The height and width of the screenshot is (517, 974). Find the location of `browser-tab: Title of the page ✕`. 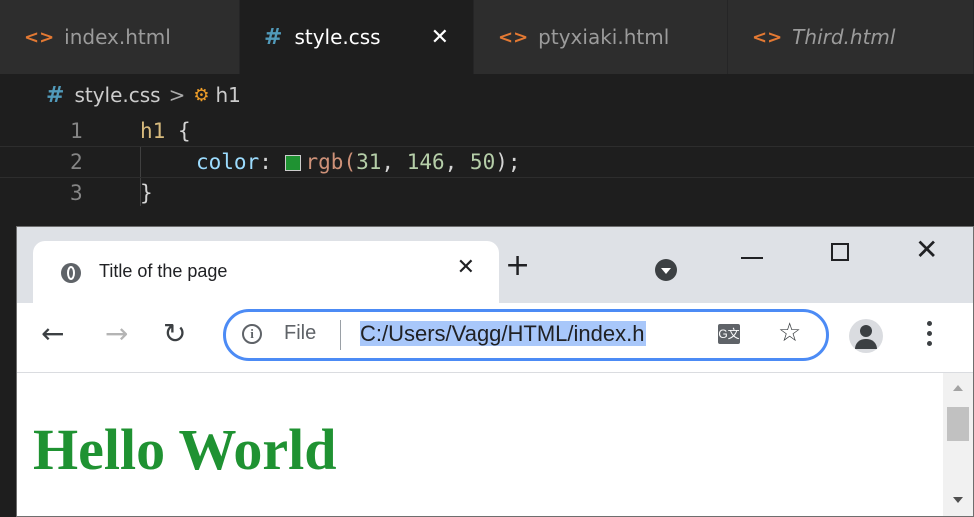

browser-tab: Title of the page ✕ is located at coordinates (266, 272).